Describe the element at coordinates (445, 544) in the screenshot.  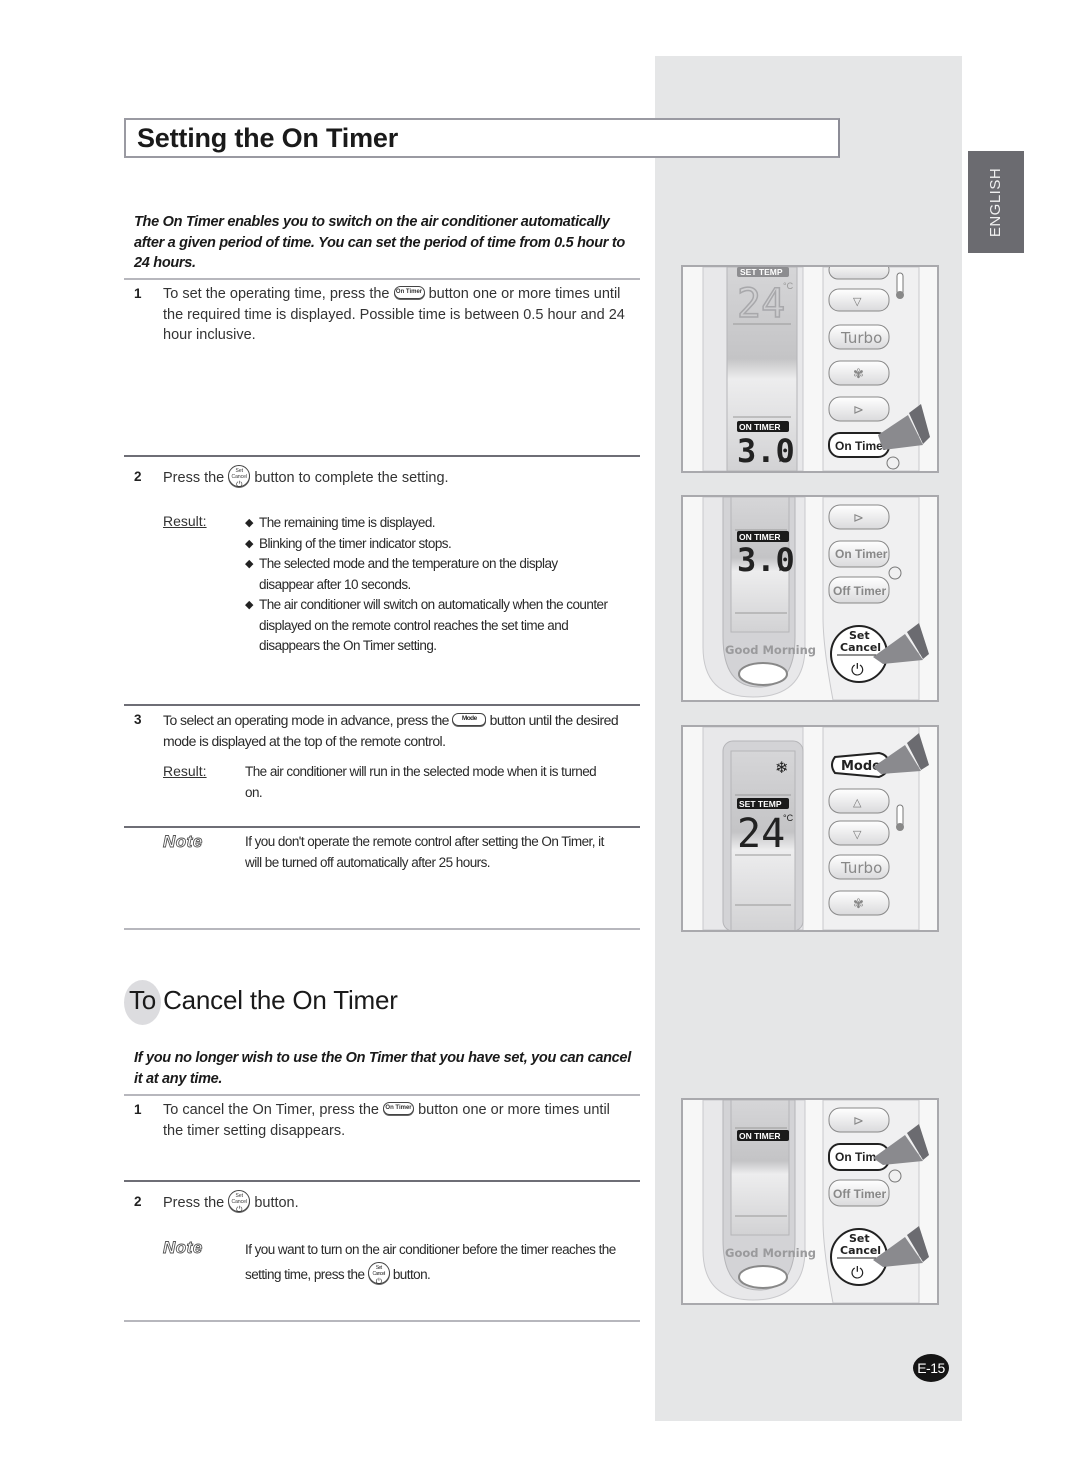
I see `result-item: Blinking of the timer indicator stops.` at that location.